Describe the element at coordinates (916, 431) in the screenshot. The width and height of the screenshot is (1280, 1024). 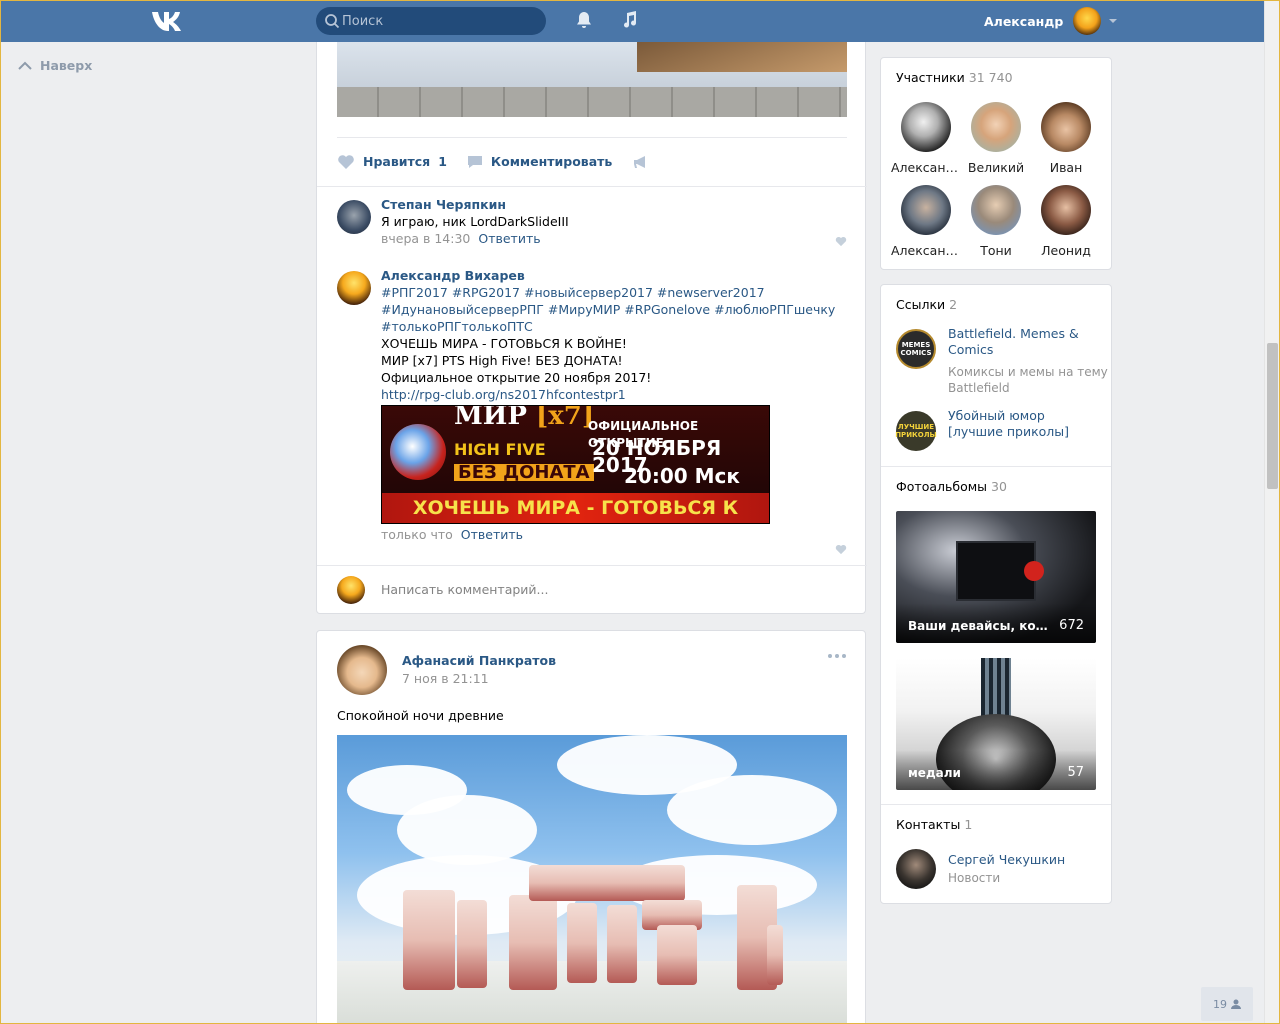
I see `link-logo: ЛУЧШИЕ ПРИКОЛЫ` at that location.